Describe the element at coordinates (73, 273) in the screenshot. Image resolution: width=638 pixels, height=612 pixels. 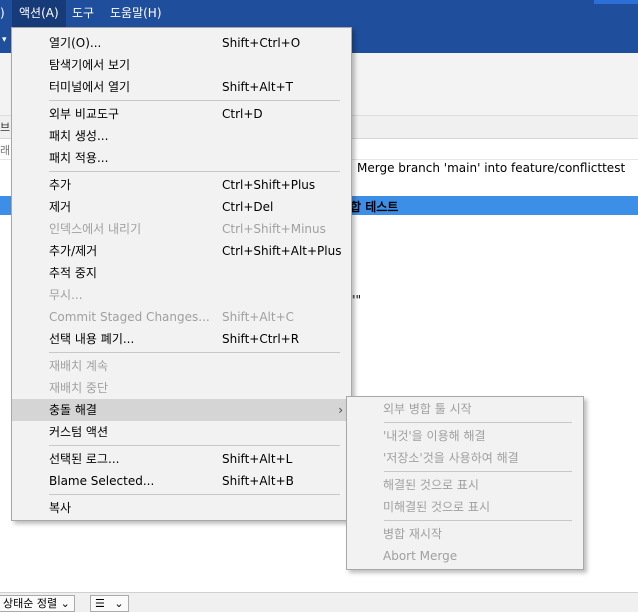
I see `menu-item-label: 추적 중지` at that location.